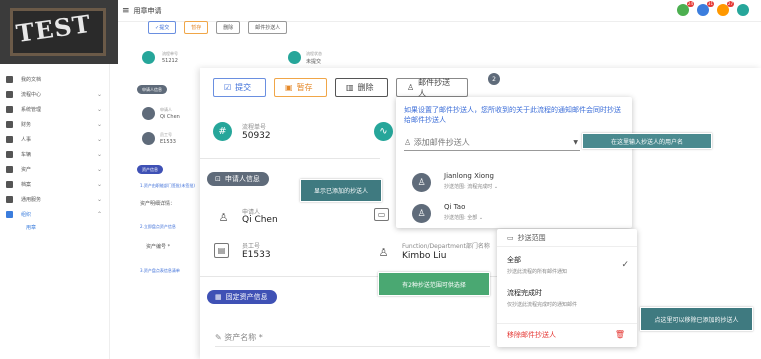 Image resolution: width=761 pixels, height=359 pixels. I want to click on pencil-icon: ✎, so click(220, 337).